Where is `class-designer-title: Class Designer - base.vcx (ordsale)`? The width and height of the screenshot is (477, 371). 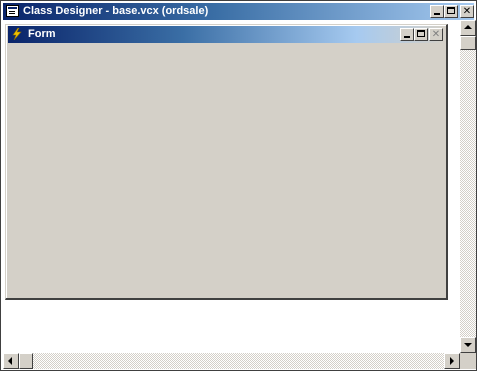 class-designer-title: Class Designer - base.vcx (ordsale) is located at coordinates (116, 11).